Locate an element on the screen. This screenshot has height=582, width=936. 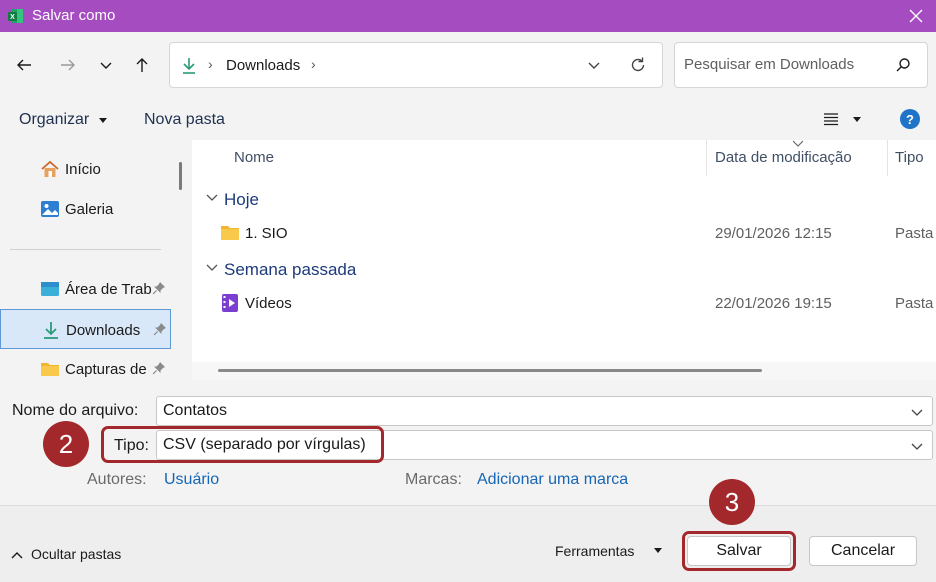
back-button is located at coordinates (24, 65).